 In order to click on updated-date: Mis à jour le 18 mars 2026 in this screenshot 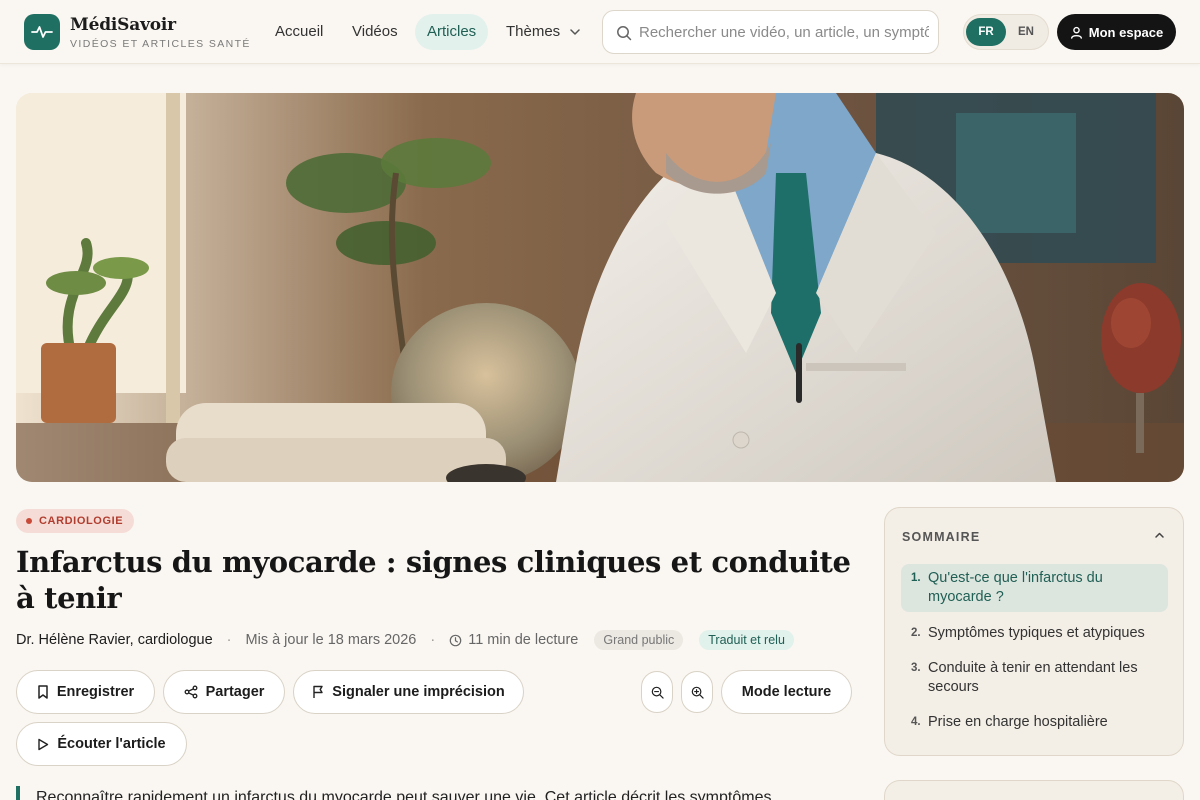, I will do `click(331, 640)`.